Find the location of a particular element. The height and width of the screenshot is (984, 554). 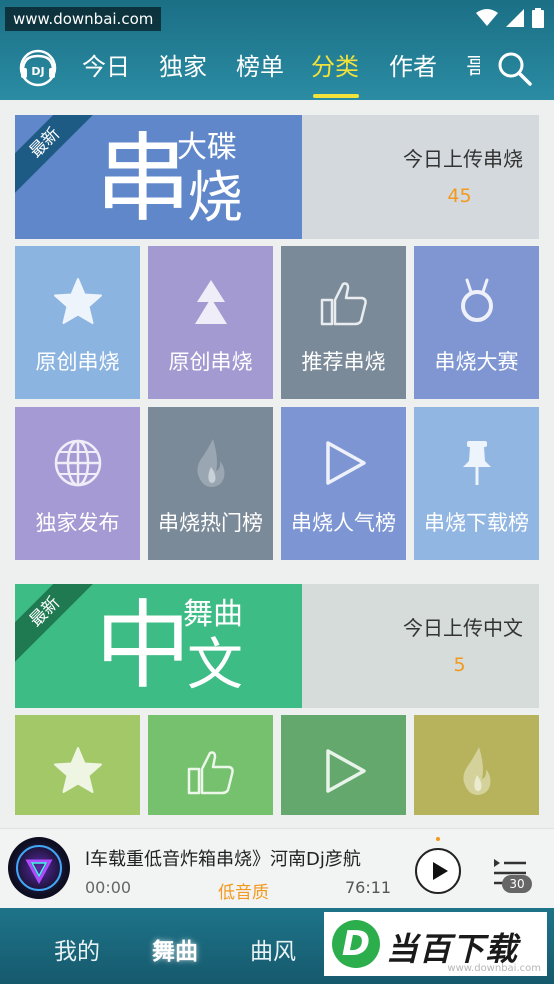

play-icon is located at coordinates (438, 871).